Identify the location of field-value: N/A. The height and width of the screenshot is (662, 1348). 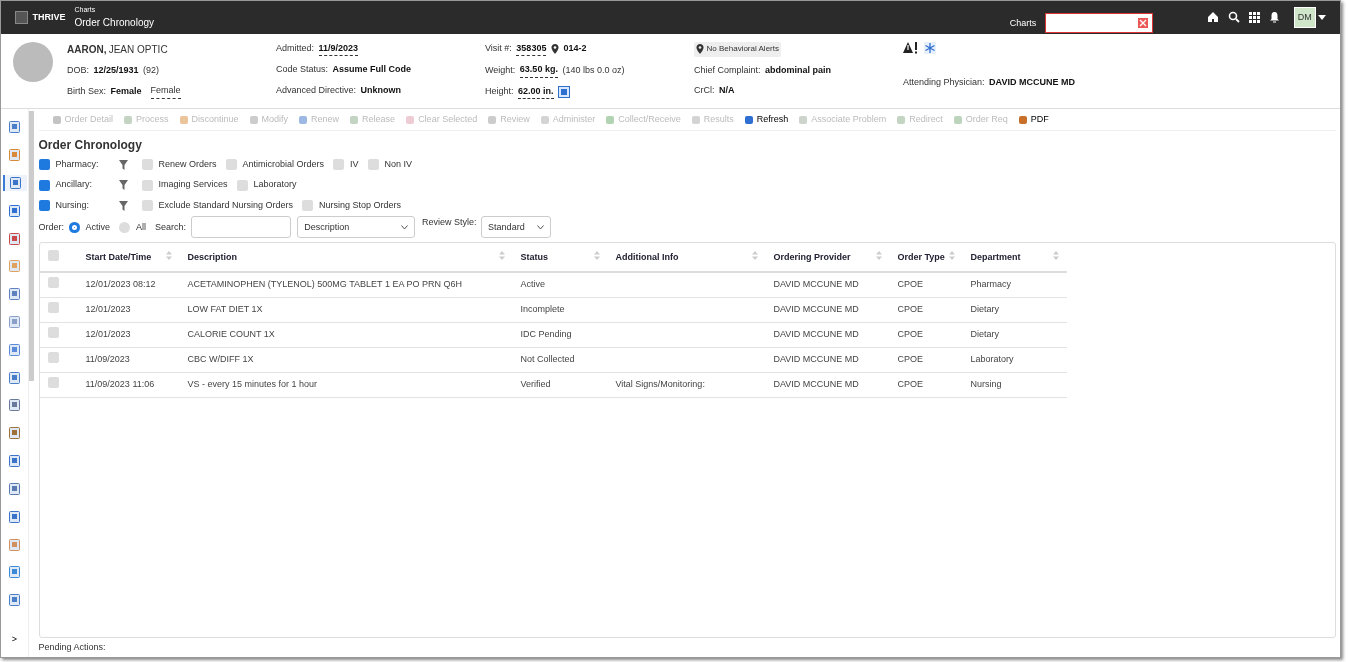
(727, 91).